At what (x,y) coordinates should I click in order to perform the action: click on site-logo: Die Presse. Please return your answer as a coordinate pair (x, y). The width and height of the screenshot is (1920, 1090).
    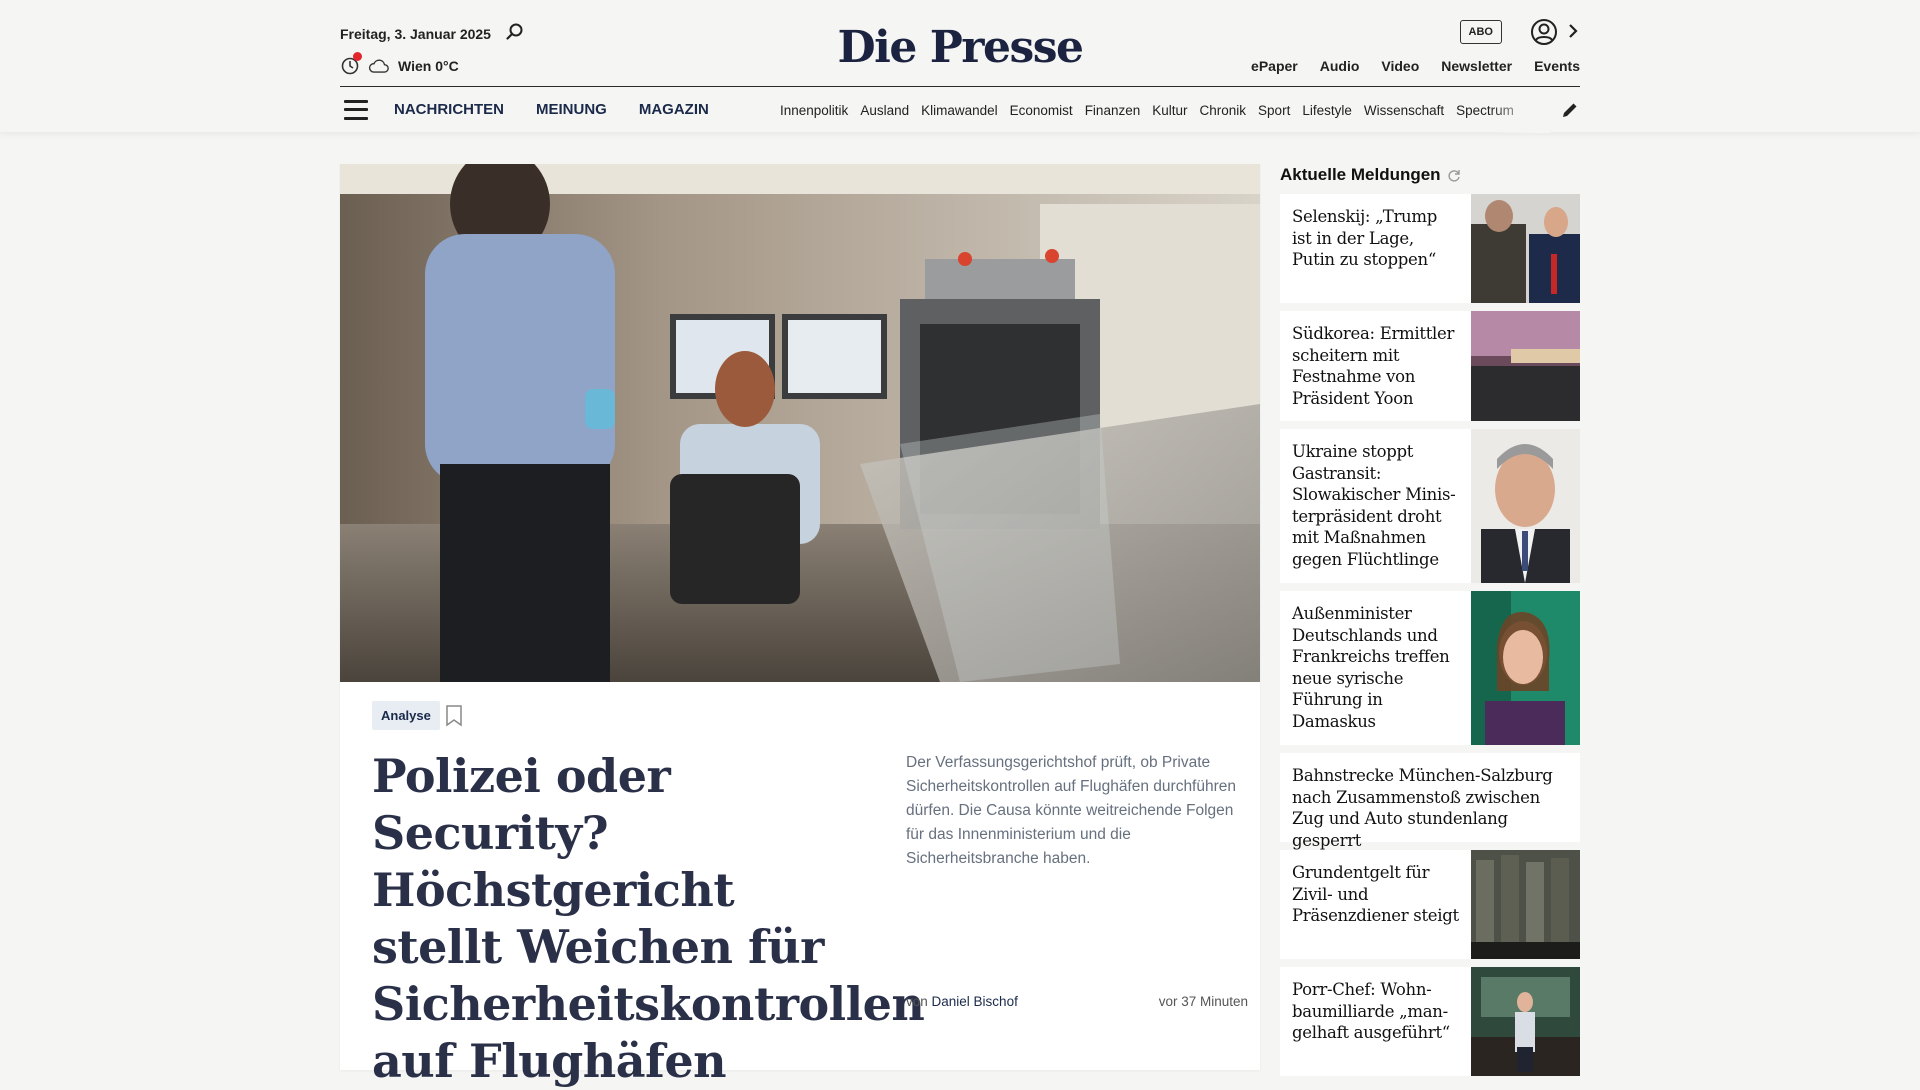
    Looking at the image, I should click on (961, 47).